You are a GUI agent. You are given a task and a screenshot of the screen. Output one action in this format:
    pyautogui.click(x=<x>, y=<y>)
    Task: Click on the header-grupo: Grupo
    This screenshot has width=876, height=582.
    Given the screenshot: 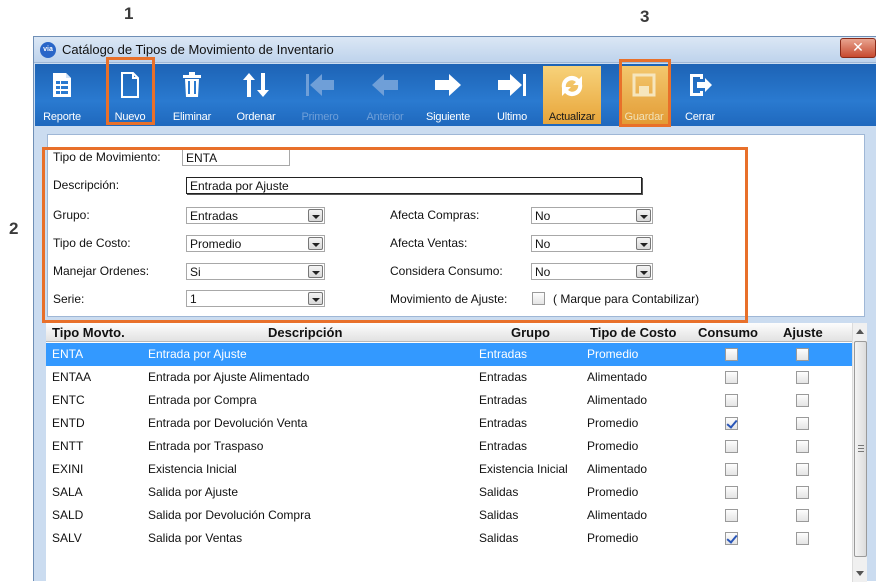 What is the action you would take?
    pyautogui.click(x=530, y=332)
    